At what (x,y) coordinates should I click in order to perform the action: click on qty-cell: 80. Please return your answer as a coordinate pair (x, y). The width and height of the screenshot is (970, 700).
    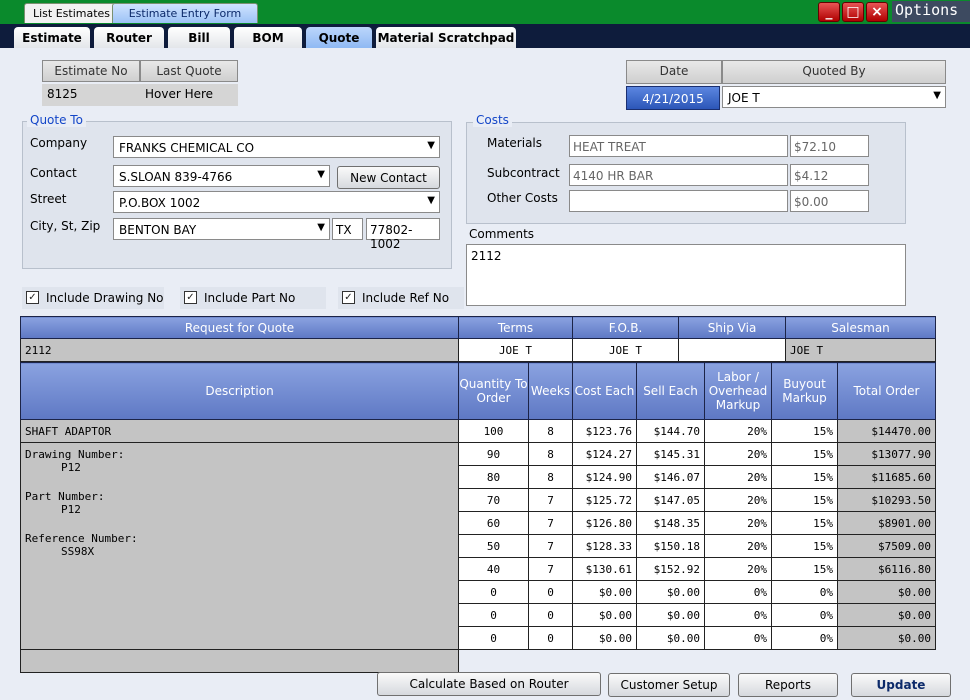
    Looking at the image, I should click on (493, 477).